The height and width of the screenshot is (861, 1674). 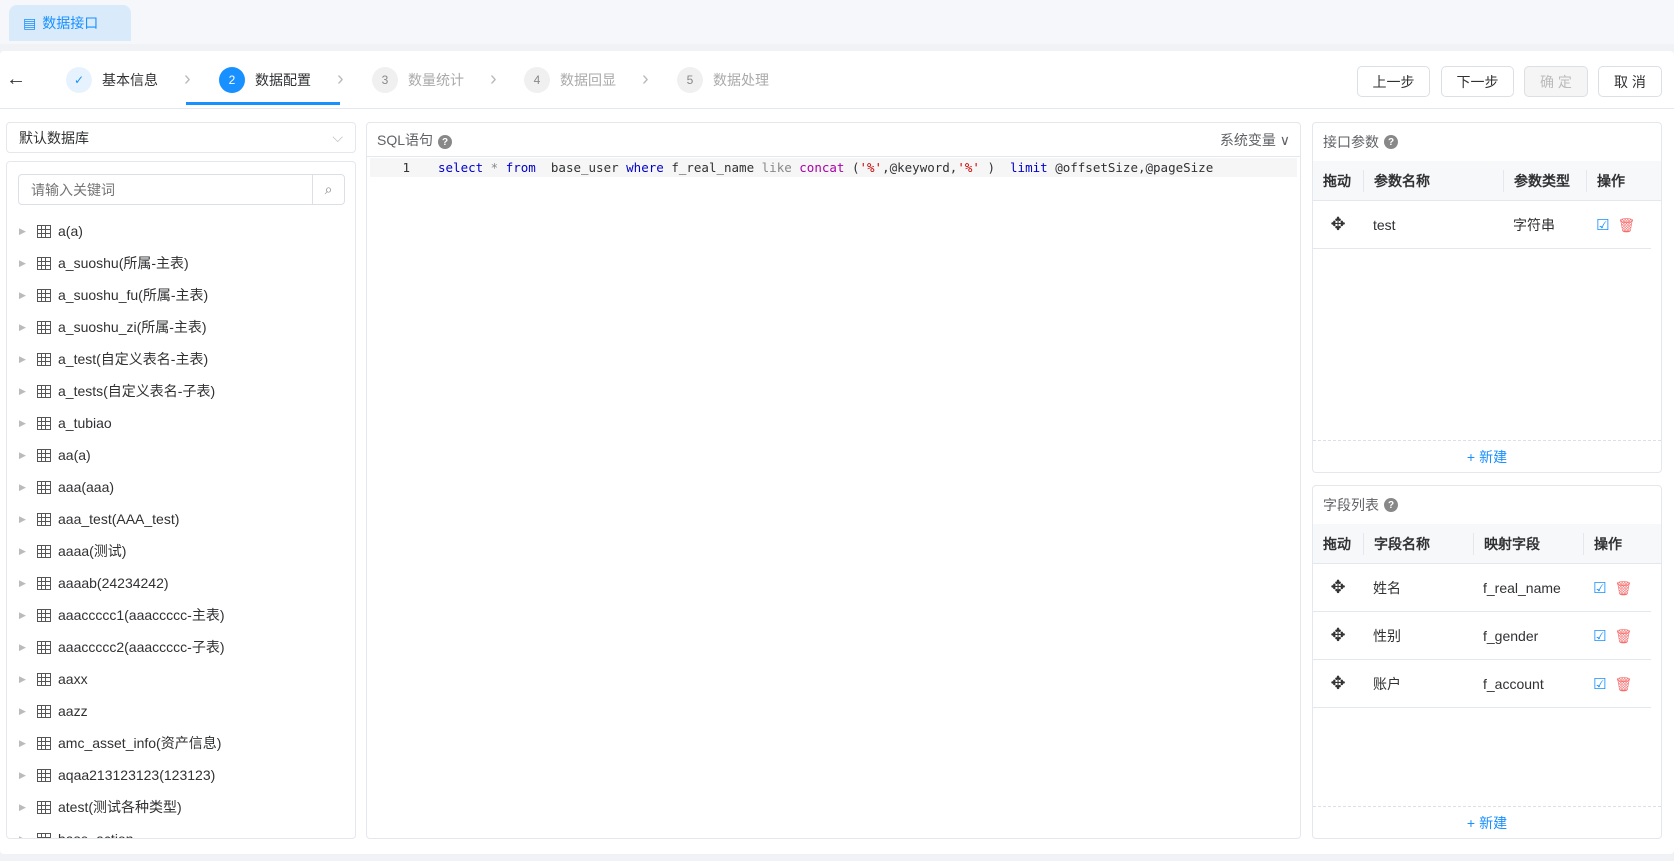 I want to click on tree-item: ▶ a_tubiao, so click(x=59, y=423).